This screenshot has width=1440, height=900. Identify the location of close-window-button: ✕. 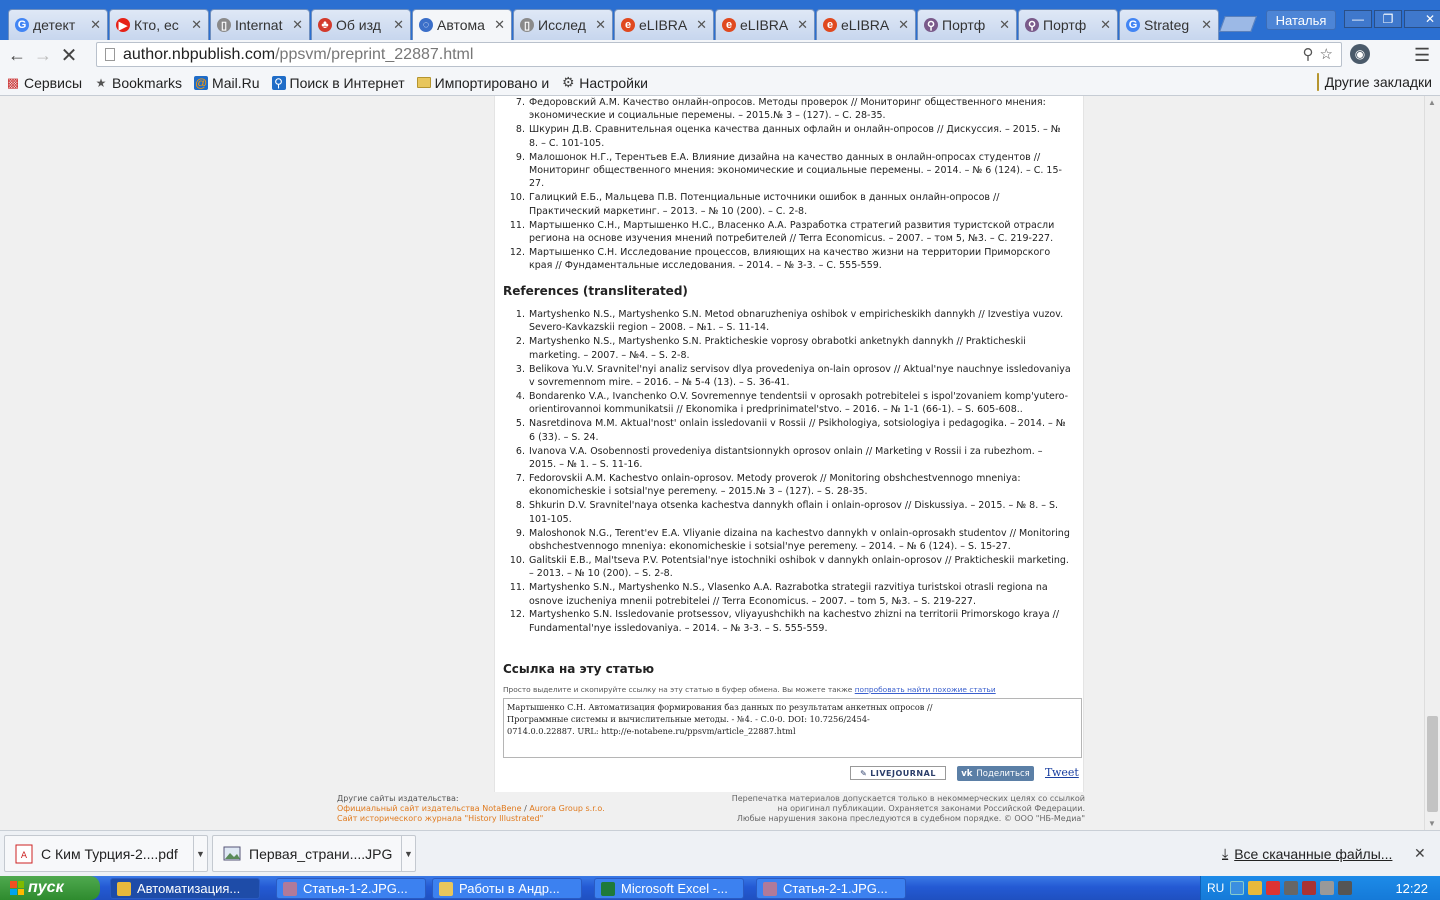
(1422, 19).